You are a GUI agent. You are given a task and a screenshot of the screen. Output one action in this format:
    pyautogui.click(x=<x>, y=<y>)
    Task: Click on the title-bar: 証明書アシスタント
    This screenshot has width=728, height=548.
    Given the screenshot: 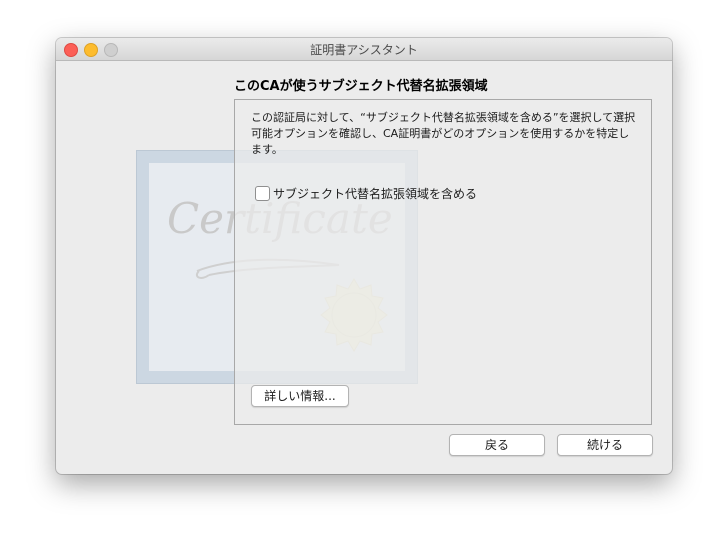 What is the action you would take?
    pyautogui.click(x=364, y=49)
    